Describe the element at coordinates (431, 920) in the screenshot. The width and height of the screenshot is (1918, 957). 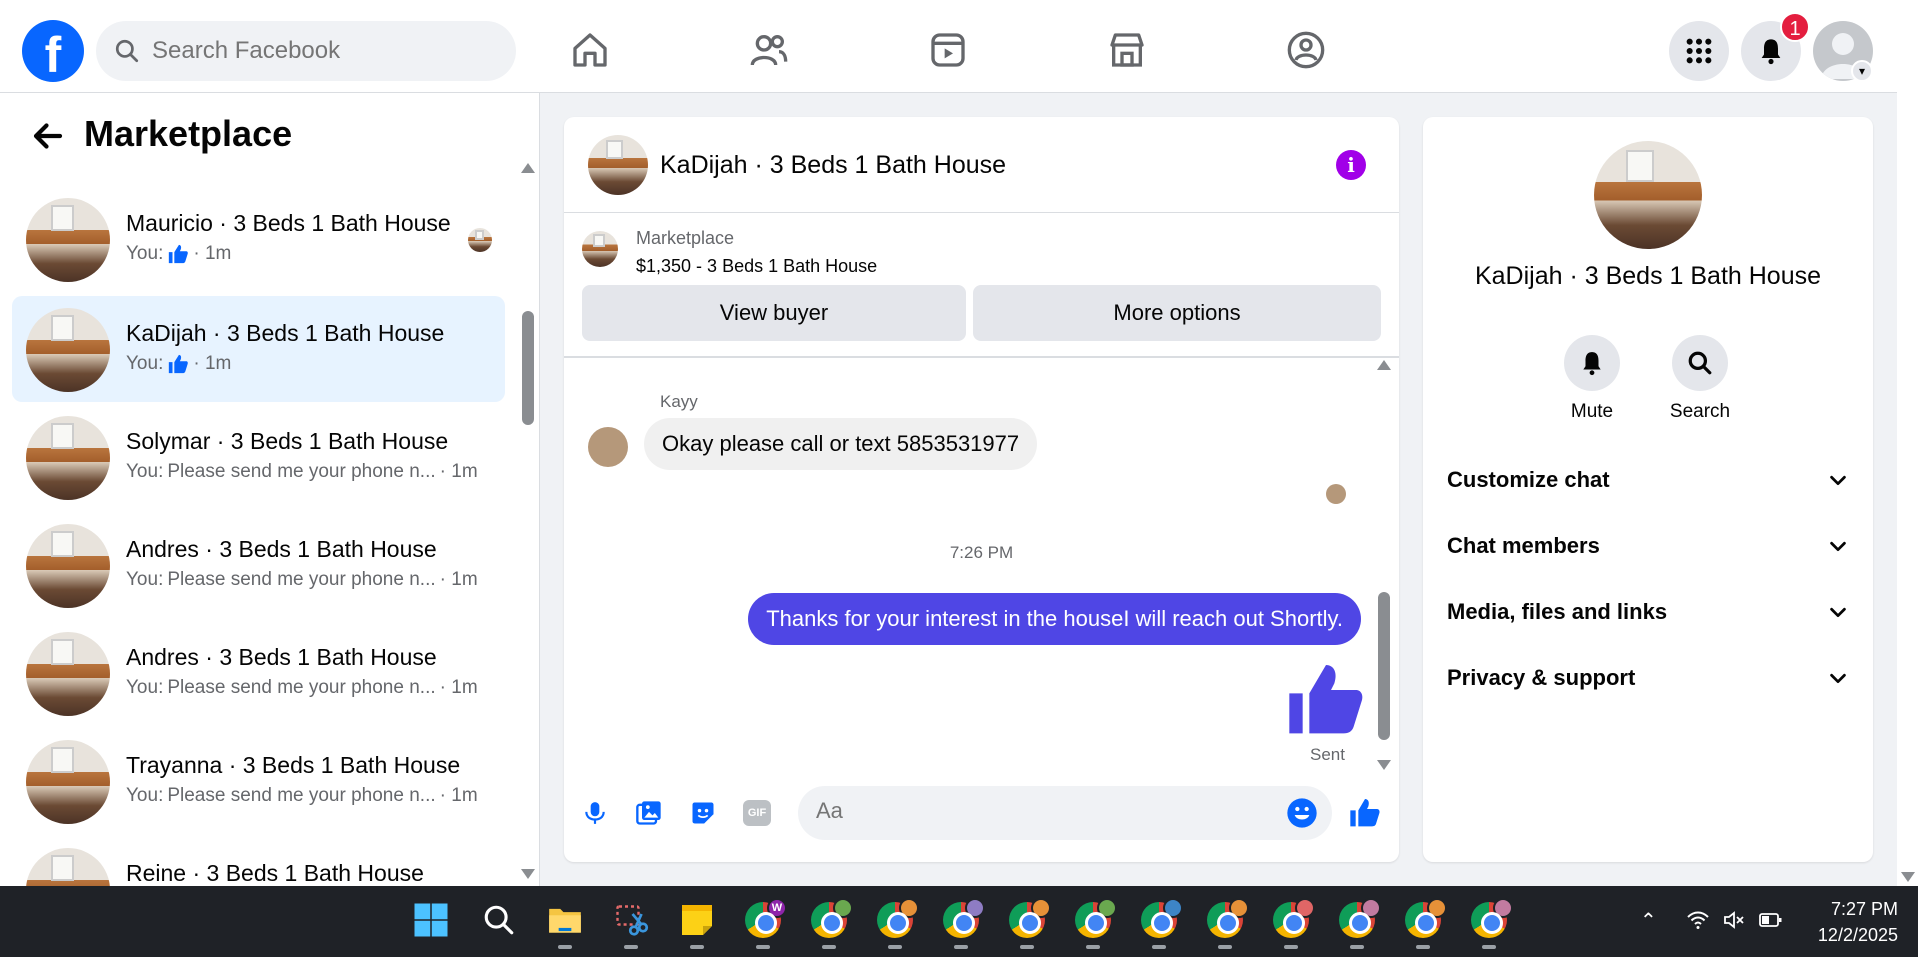
I see `start-button` at that location.